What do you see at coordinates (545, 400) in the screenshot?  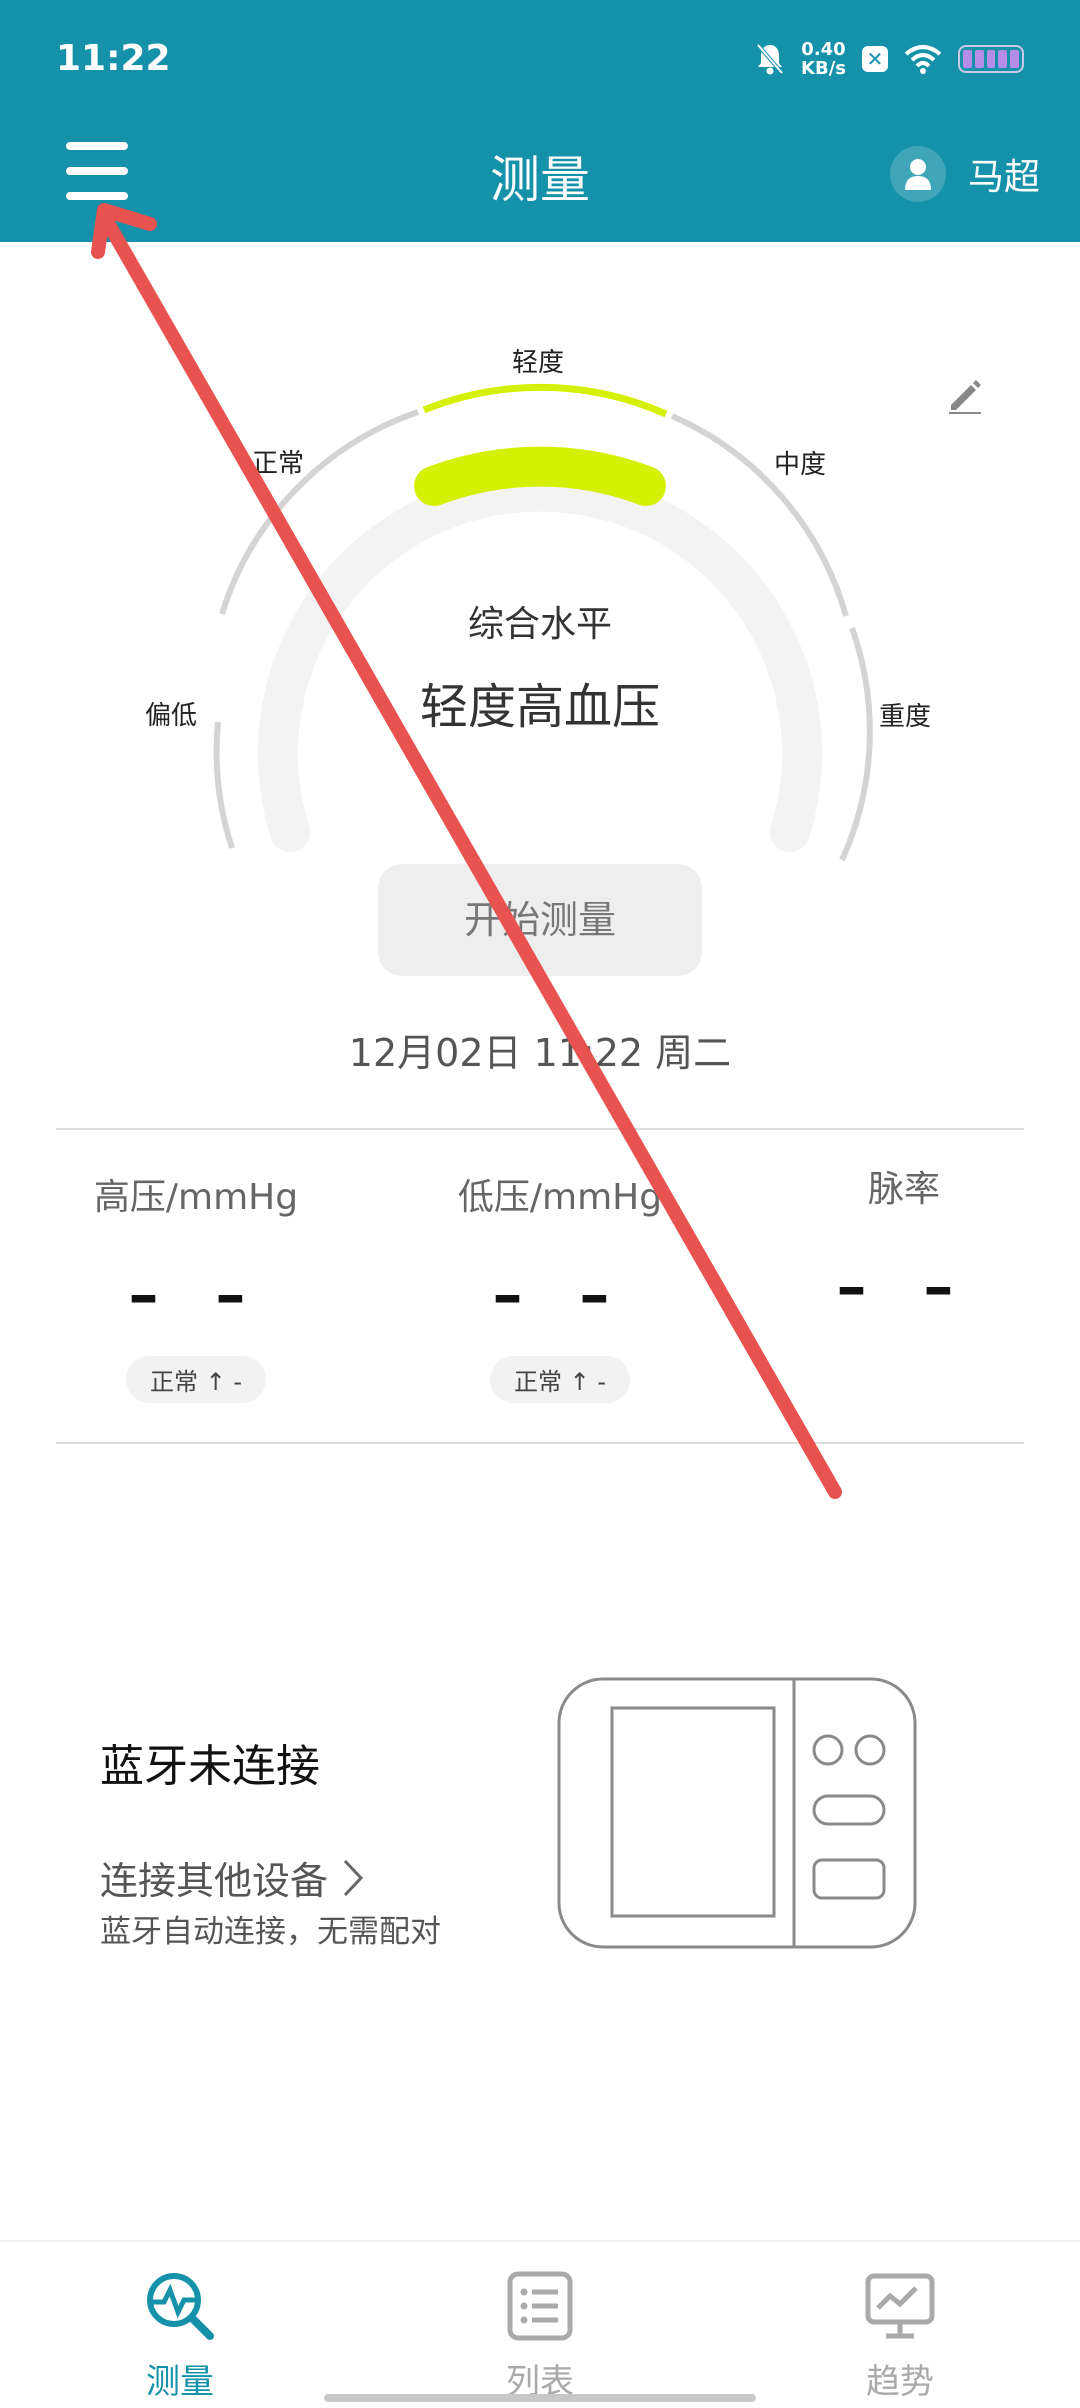 I see `segment-mild` at bounding box center [545, 400].